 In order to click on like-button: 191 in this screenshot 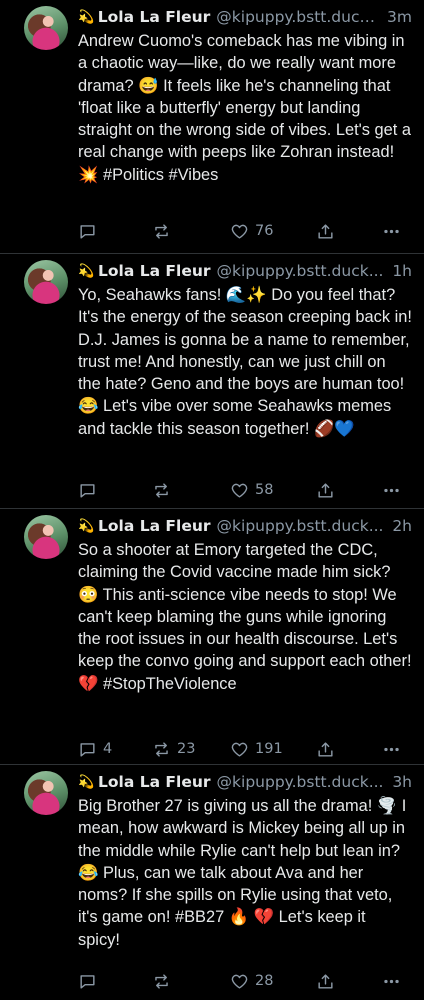, I will do `click(256, 749)`.